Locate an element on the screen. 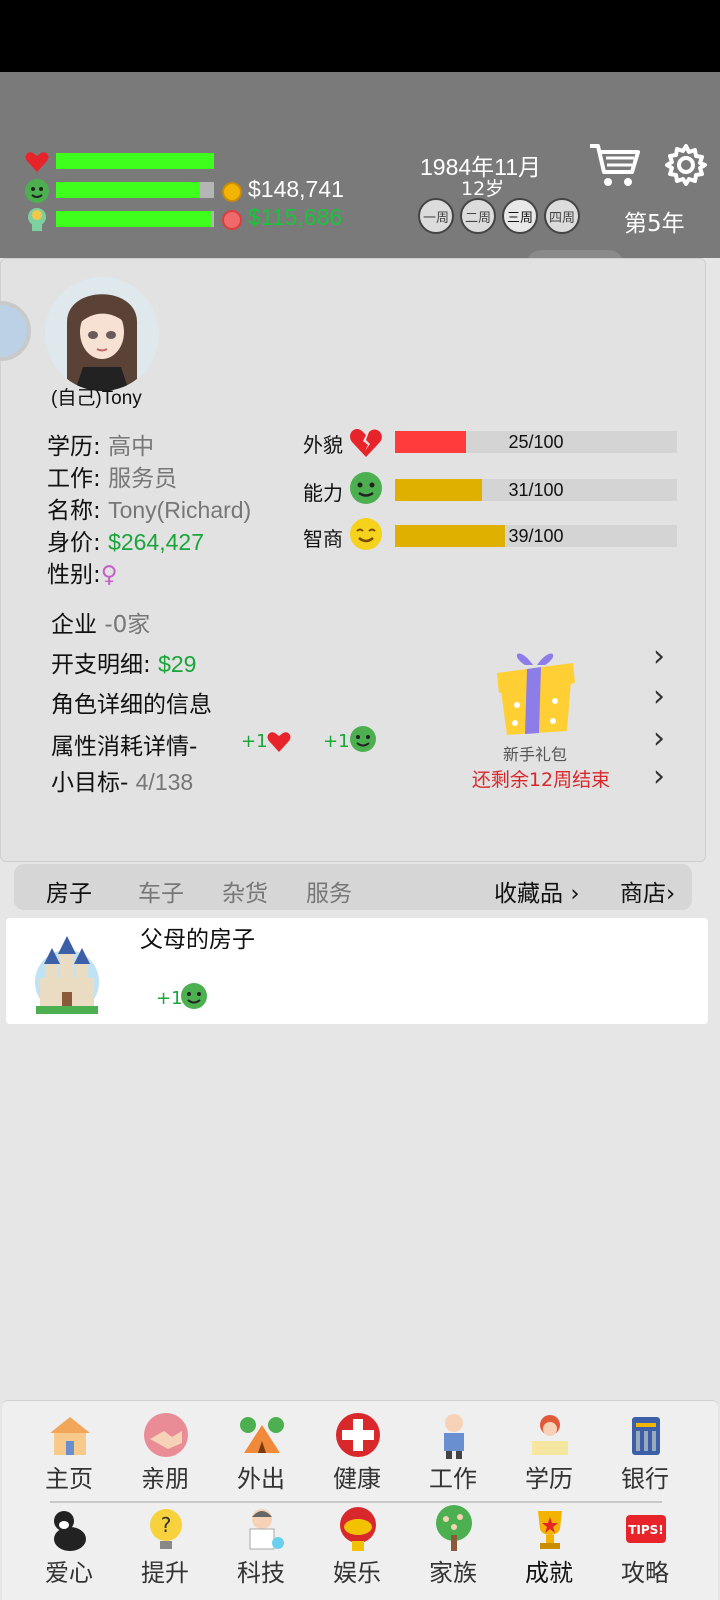 The image size is (720, 1600). nav-item-trophy: 成就 is located at coordinates (549, 1545).